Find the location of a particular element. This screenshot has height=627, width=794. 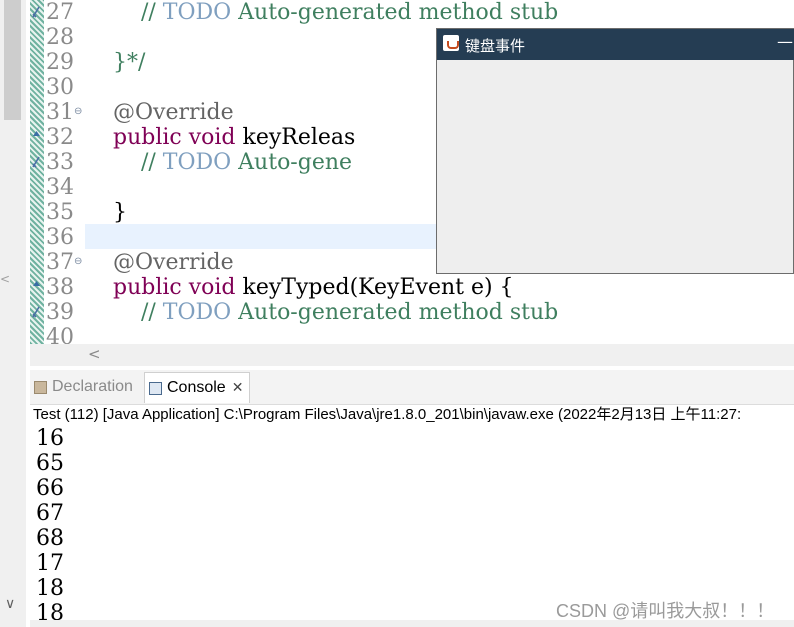

line-number-gutter: 30 is located at coordinates (64, 87).